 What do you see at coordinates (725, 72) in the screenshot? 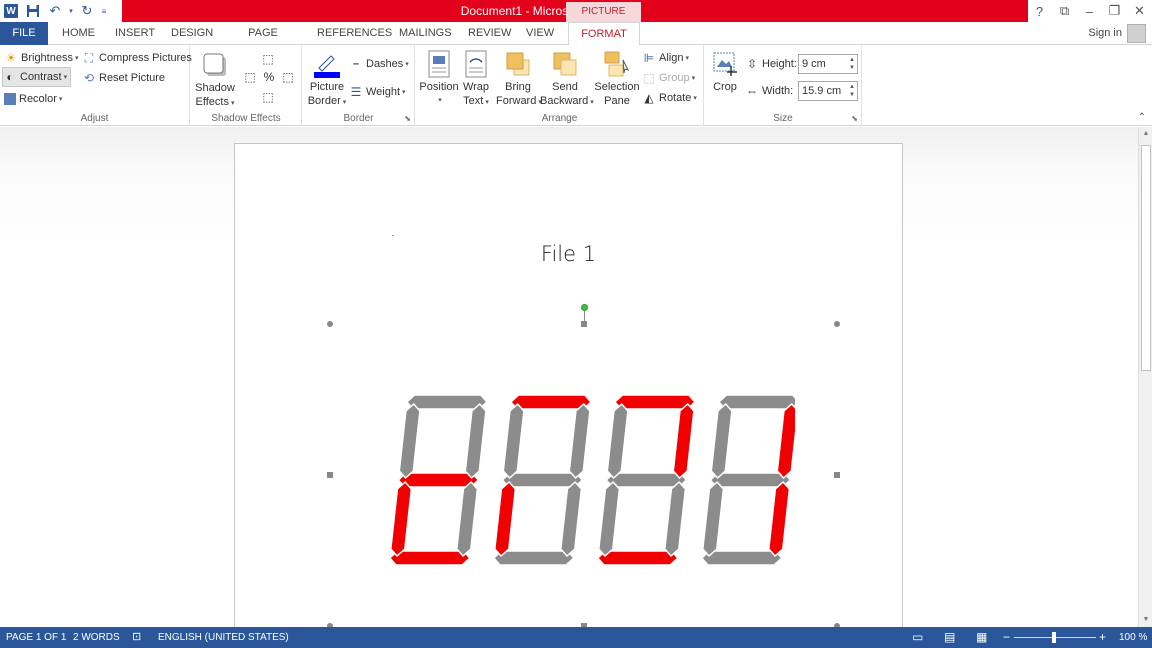
I see `crop-button: Crop` at bounding box center [725, 72].